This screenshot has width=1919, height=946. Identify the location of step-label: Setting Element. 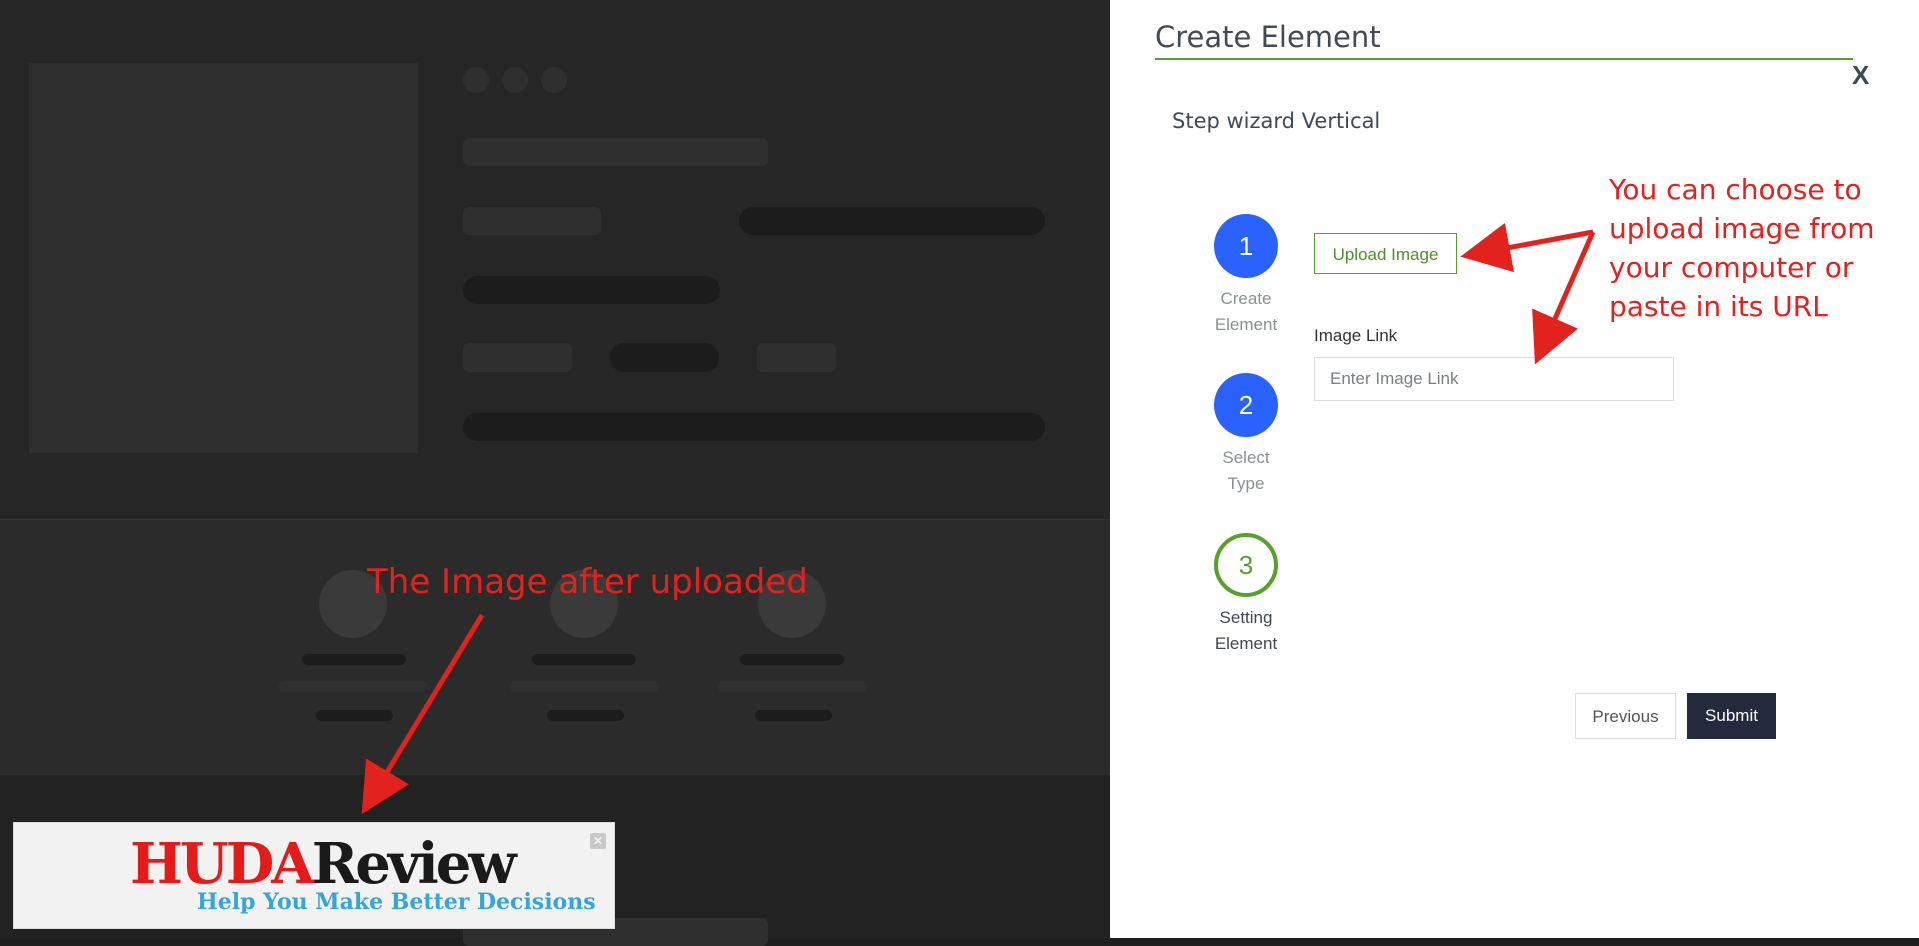
(1246, 631).